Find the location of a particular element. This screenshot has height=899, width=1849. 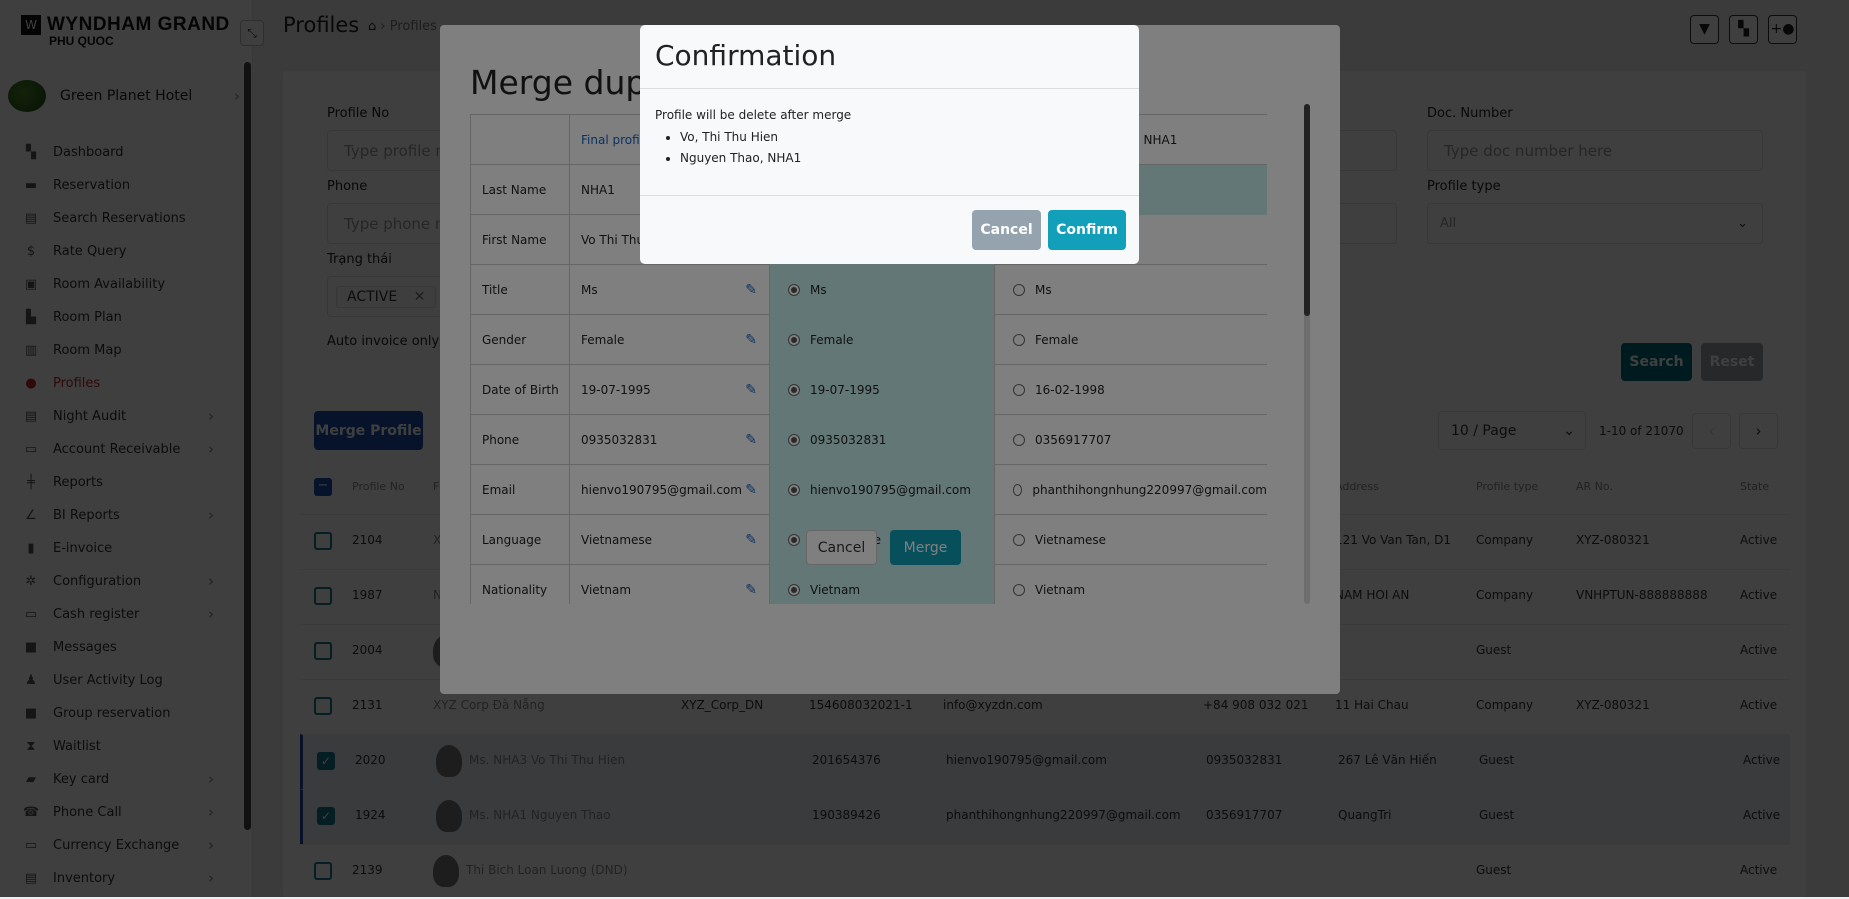

confirmation-title: Confirmation is located at coordinates (746, 55).